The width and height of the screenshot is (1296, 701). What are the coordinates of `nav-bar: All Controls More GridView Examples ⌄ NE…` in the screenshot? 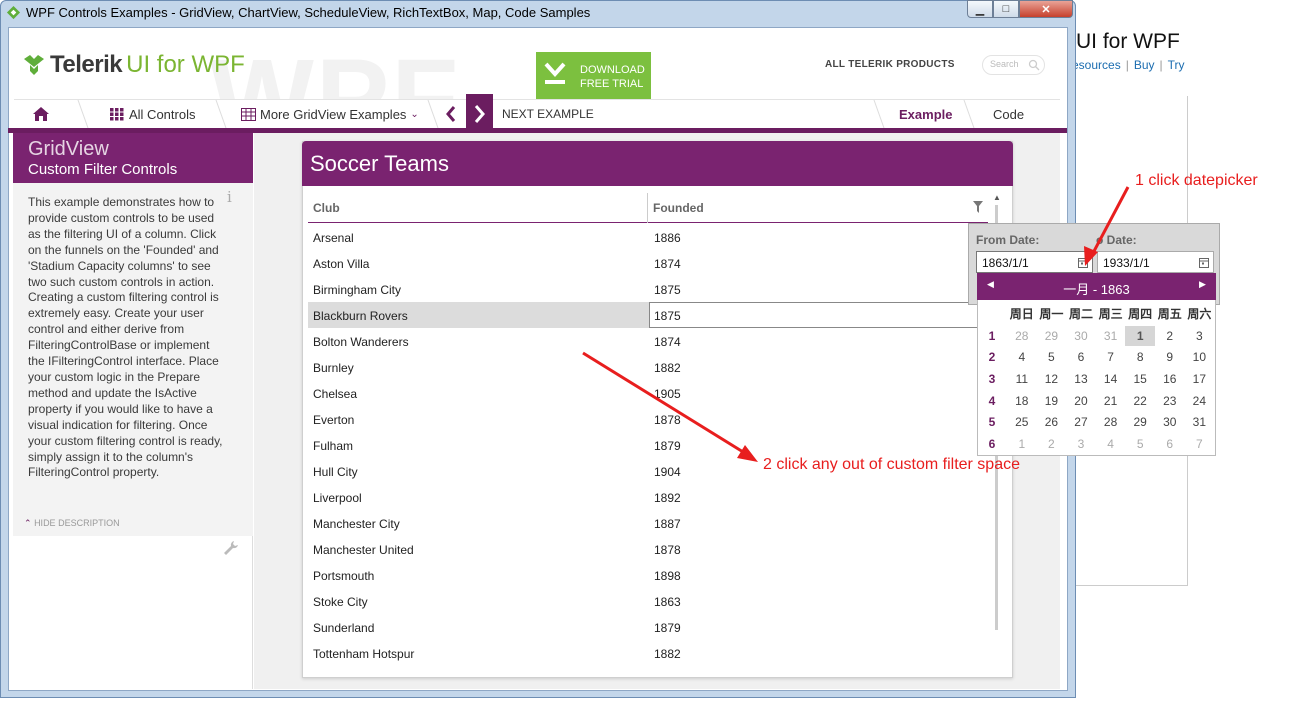 It's located at (537, 114).